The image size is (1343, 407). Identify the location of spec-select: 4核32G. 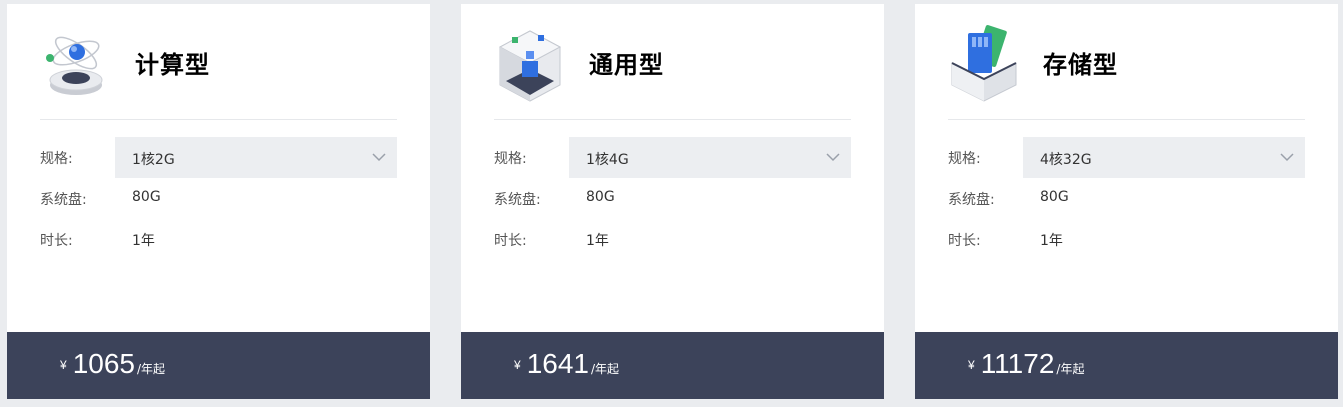
(1164, 157).